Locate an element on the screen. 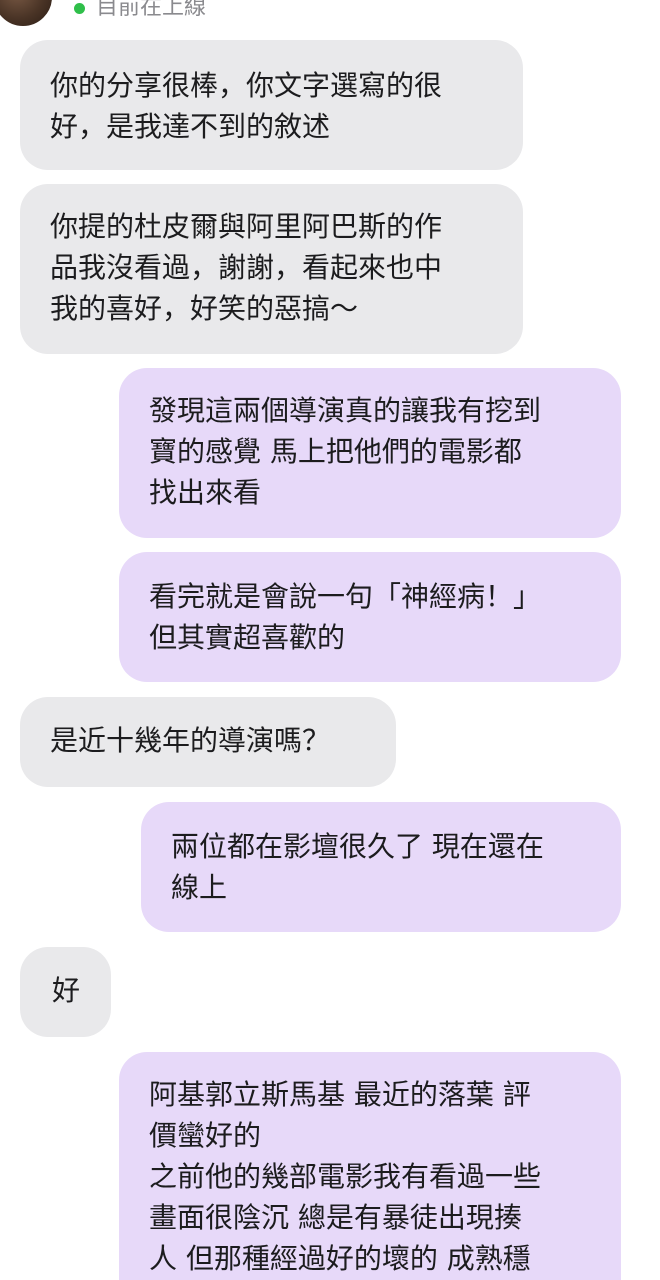 The image size is (660, 1280). contact-avatar is located at coordinates (27, 14).